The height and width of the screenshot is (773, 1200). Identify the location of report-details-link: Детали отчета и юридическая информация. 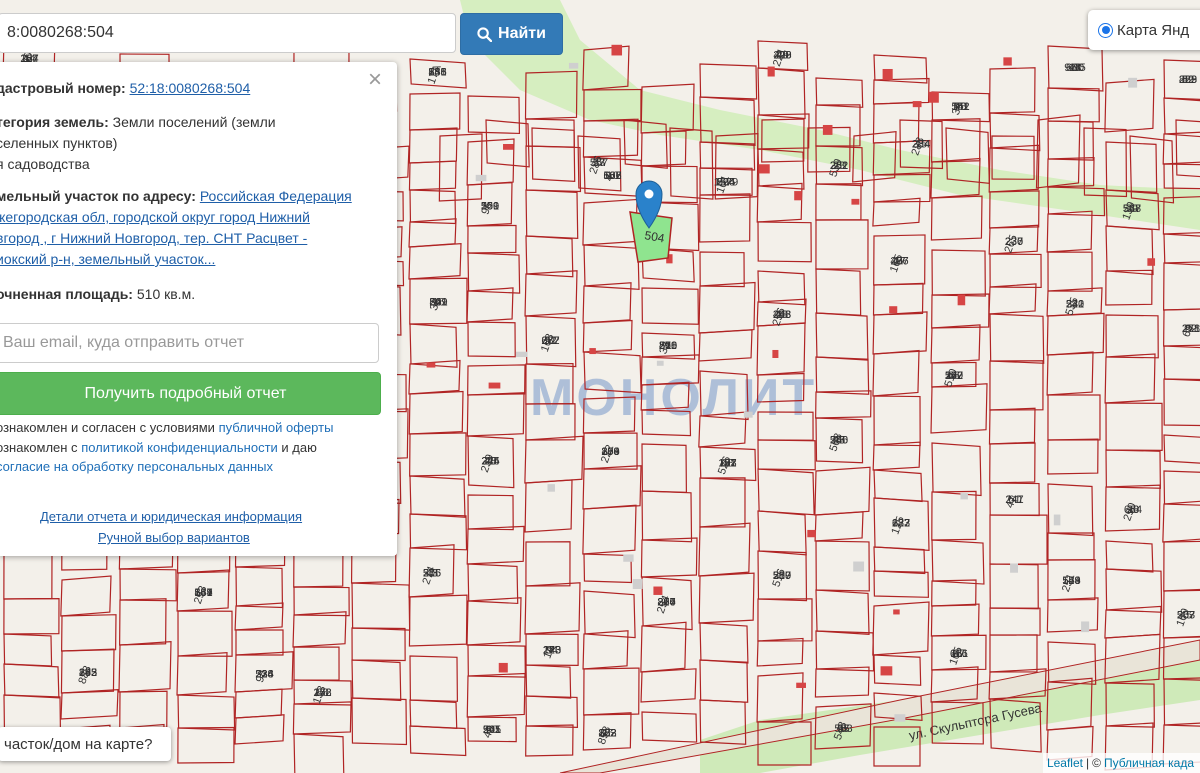
(171, 516).